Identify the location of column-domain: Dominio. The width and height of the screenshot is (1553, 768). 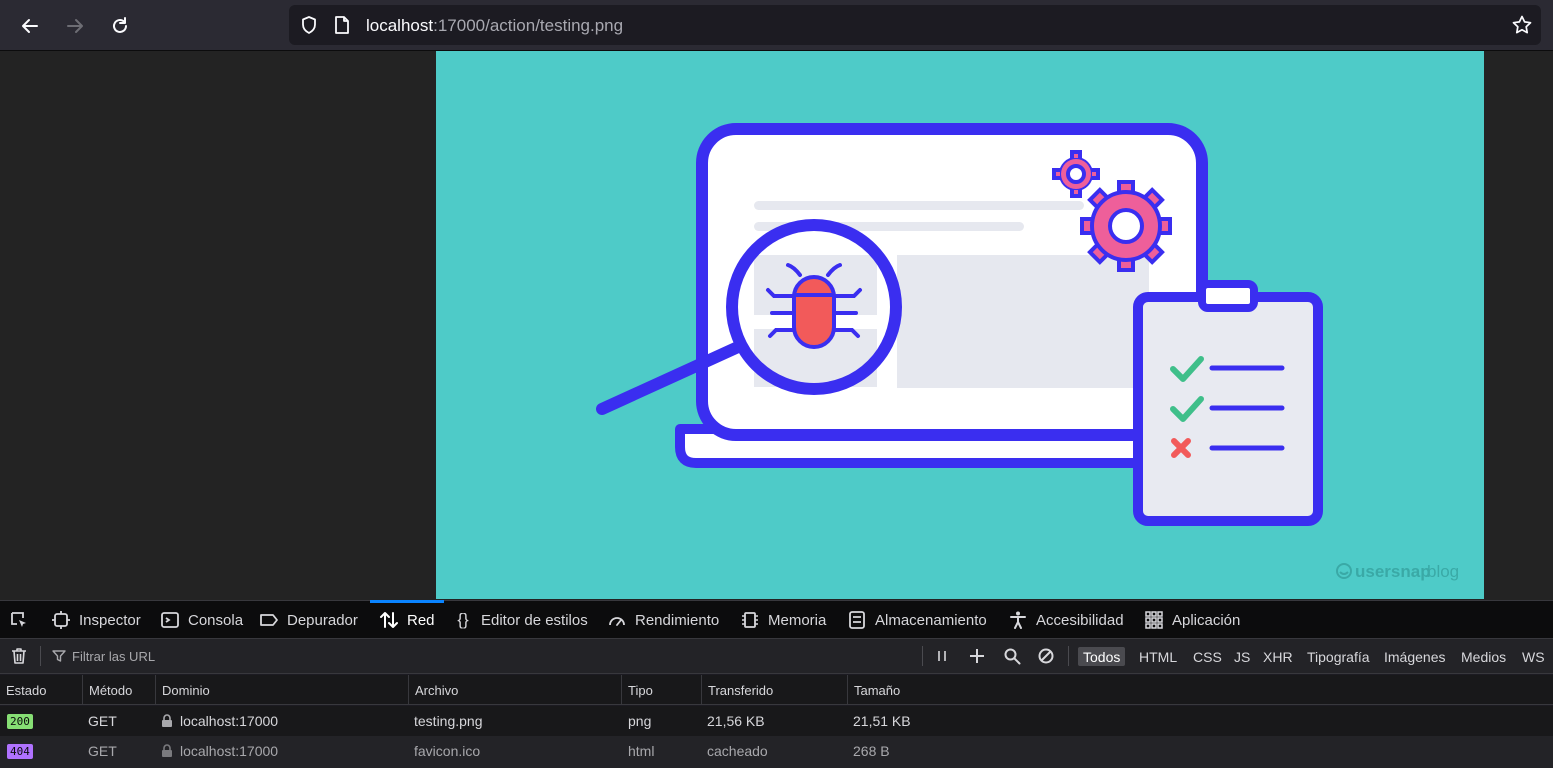
(281, 690).